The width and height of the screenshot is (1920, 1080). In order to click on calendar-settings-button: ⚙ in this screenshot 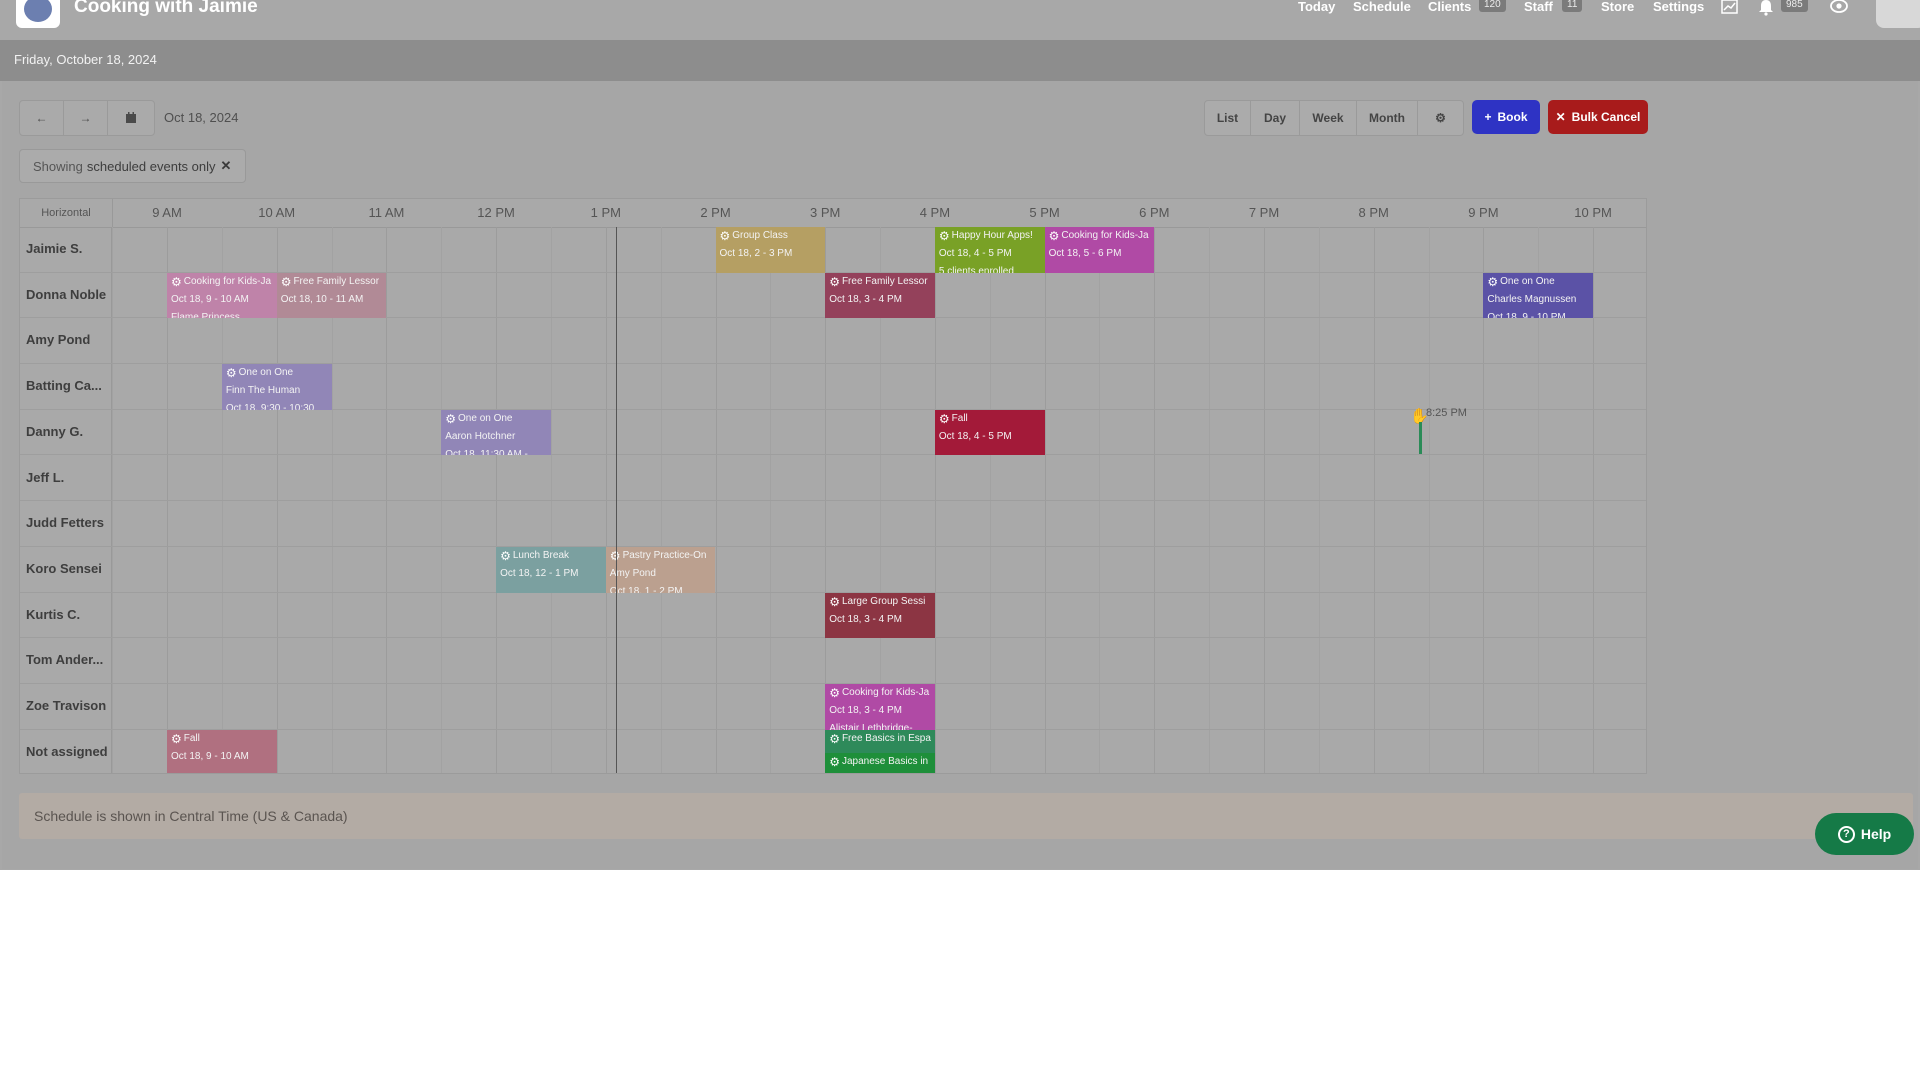, I will do `click(1440, 118)`.